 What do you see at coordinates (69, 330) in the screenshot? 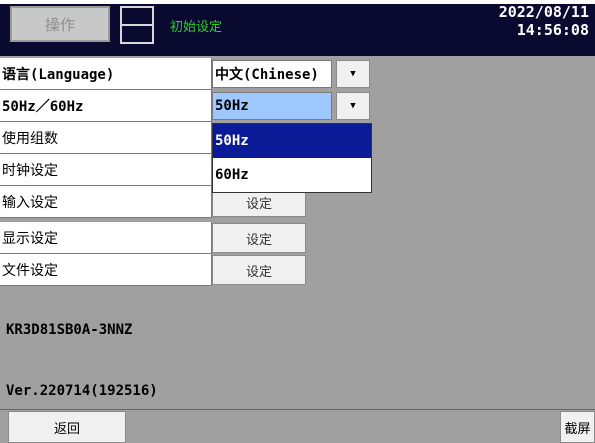
I see `model-text: KR3D81SB0A-3NNZ` at bounding box center [69, 330].